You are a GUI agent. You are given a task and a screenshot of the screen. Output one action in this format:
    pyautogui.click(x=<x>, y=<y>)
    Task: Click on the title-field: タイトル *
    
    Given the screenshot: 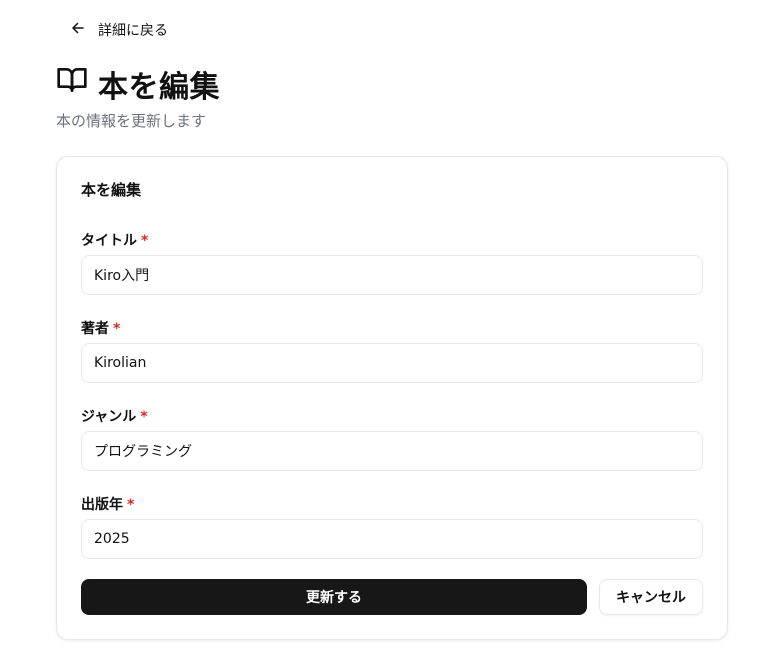 What is the action you would take?
    pyautogui.click(x=392, y=263)
    